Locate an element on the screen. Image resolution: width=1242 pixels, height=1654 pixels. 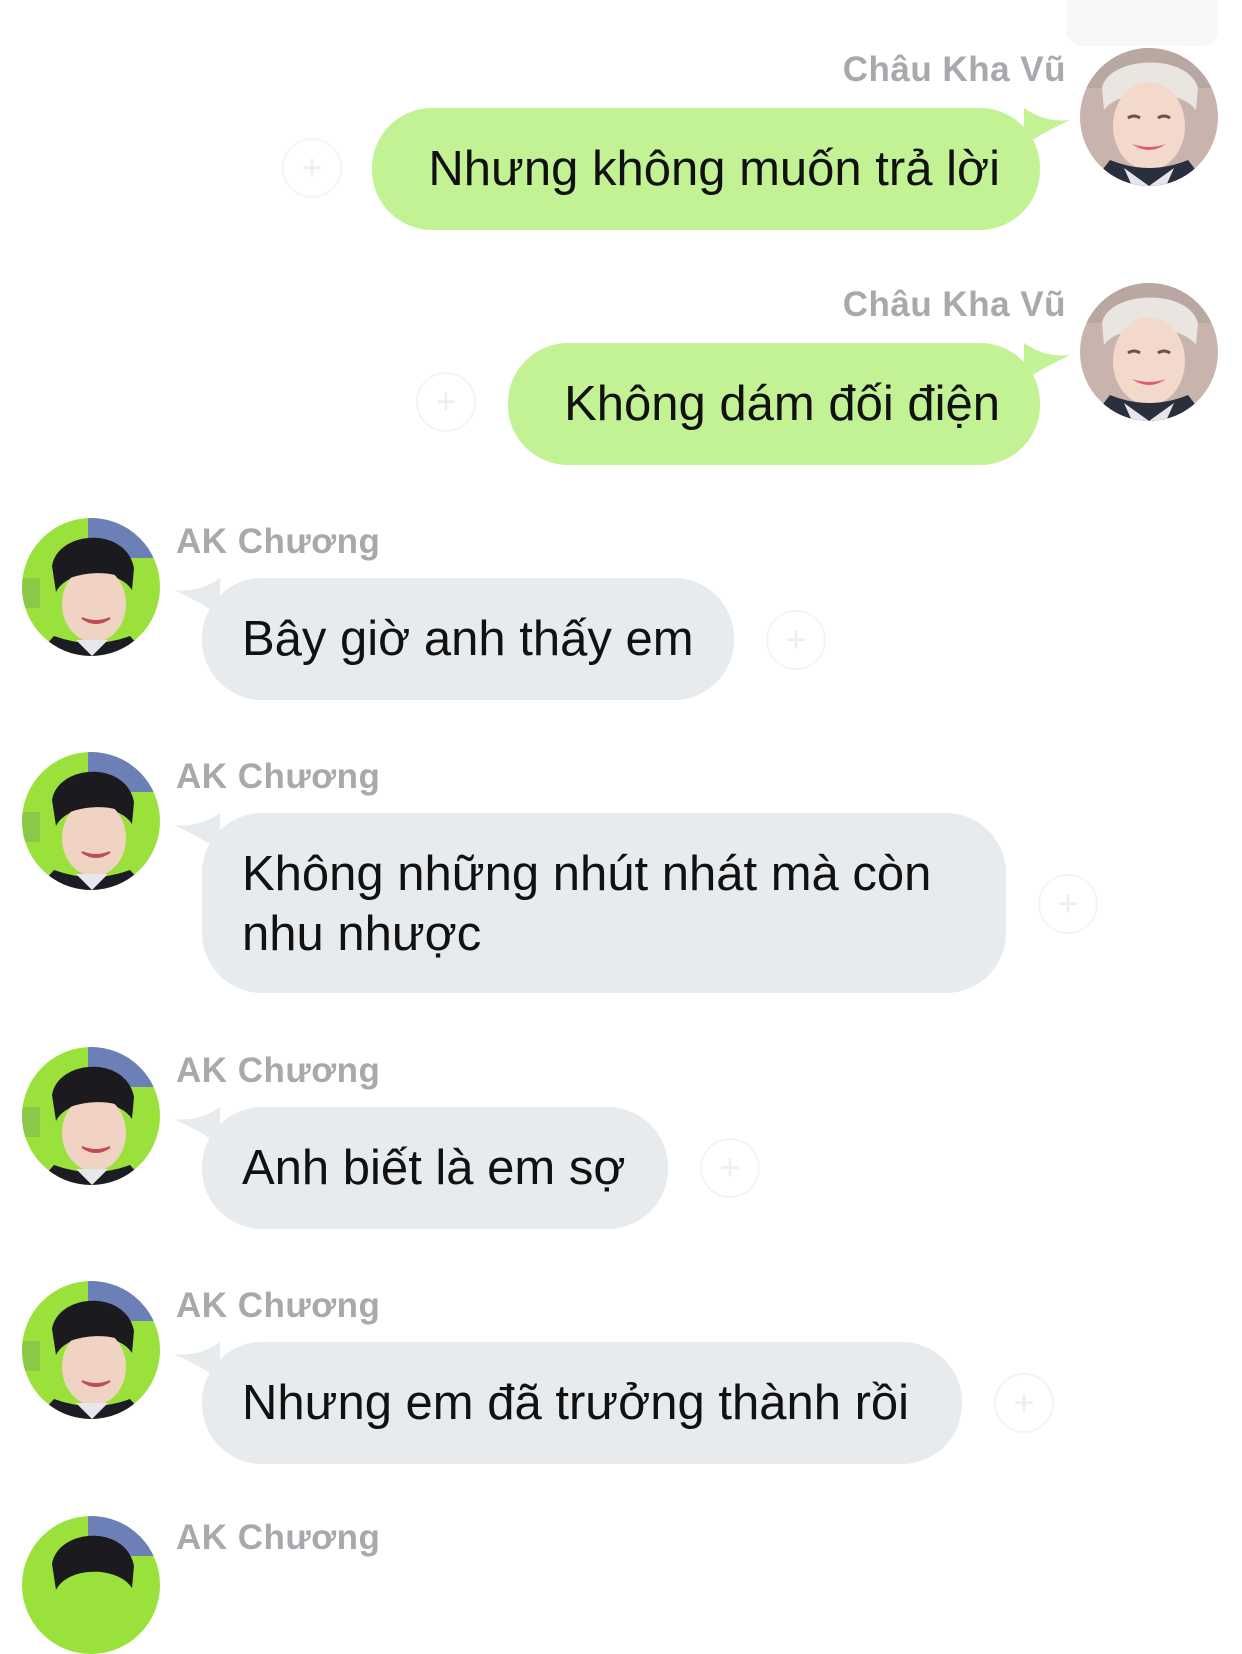
message-bubble: Không những nhút nhát mà còn nhu nhược is located at coordinates (604, 903).